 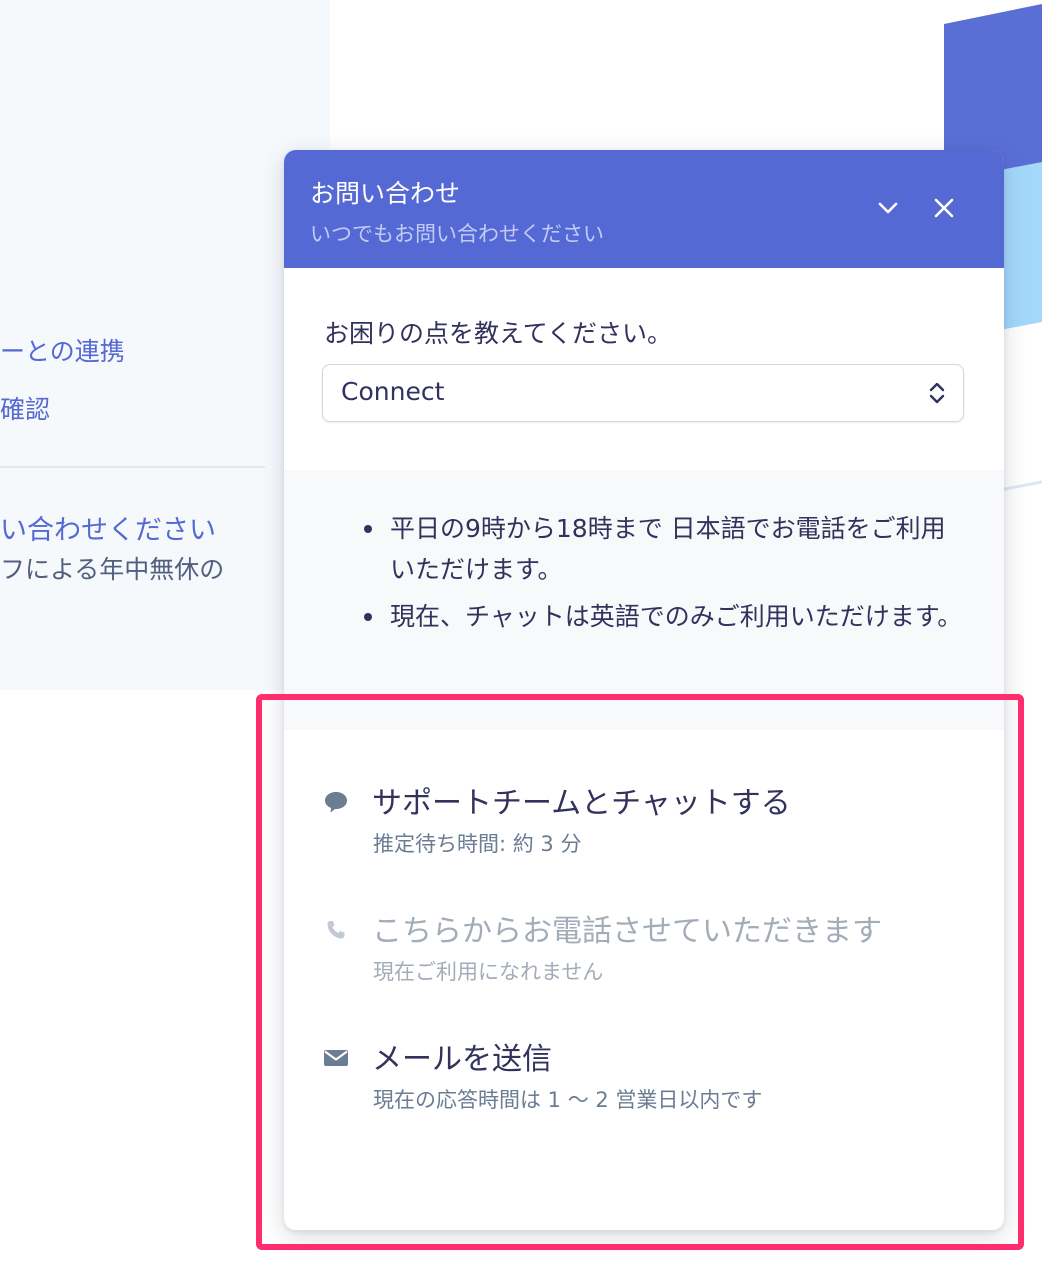 What do you see at coordinates (132, 467) in the screenshot?
I see `divider` at bounding box center [132, 467].